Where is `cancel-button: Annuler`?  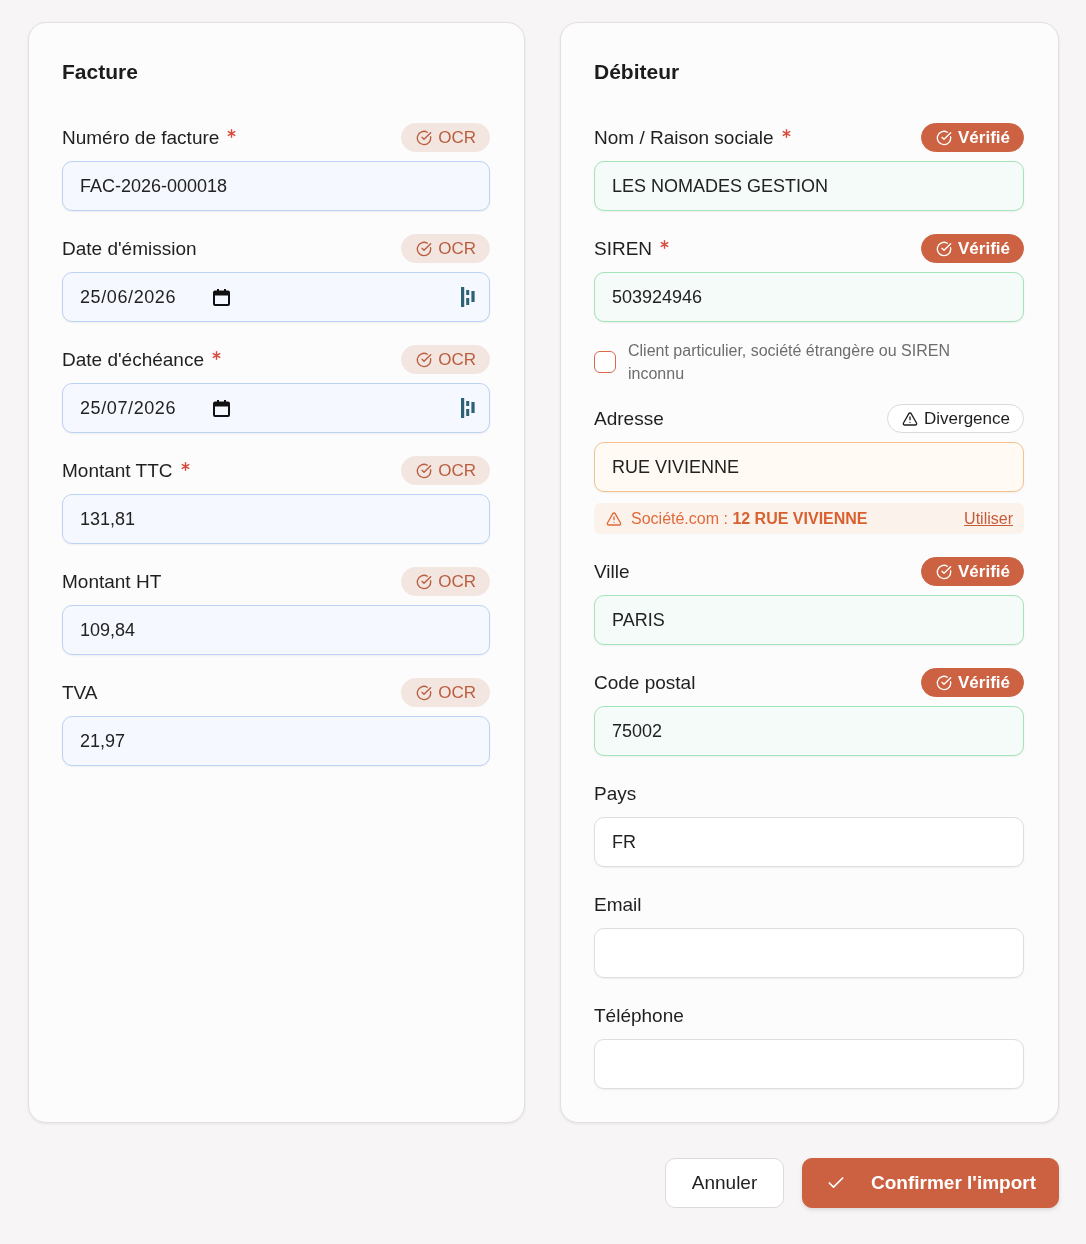
cancel-button: Annuler is located at coordinates (724, 1183).